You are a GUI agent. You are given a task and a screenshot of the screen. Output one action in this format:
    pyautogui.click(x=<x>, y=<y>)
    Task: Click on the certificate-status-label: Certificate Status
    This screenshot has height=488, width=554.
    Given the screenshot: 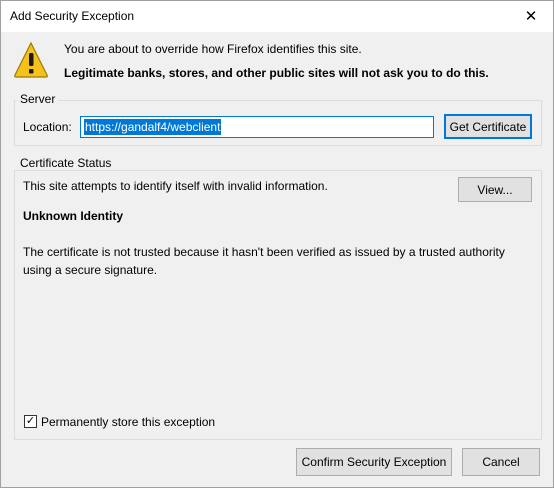 What is the action you would take?
    pyautogui.click(x=66, y=163)
    